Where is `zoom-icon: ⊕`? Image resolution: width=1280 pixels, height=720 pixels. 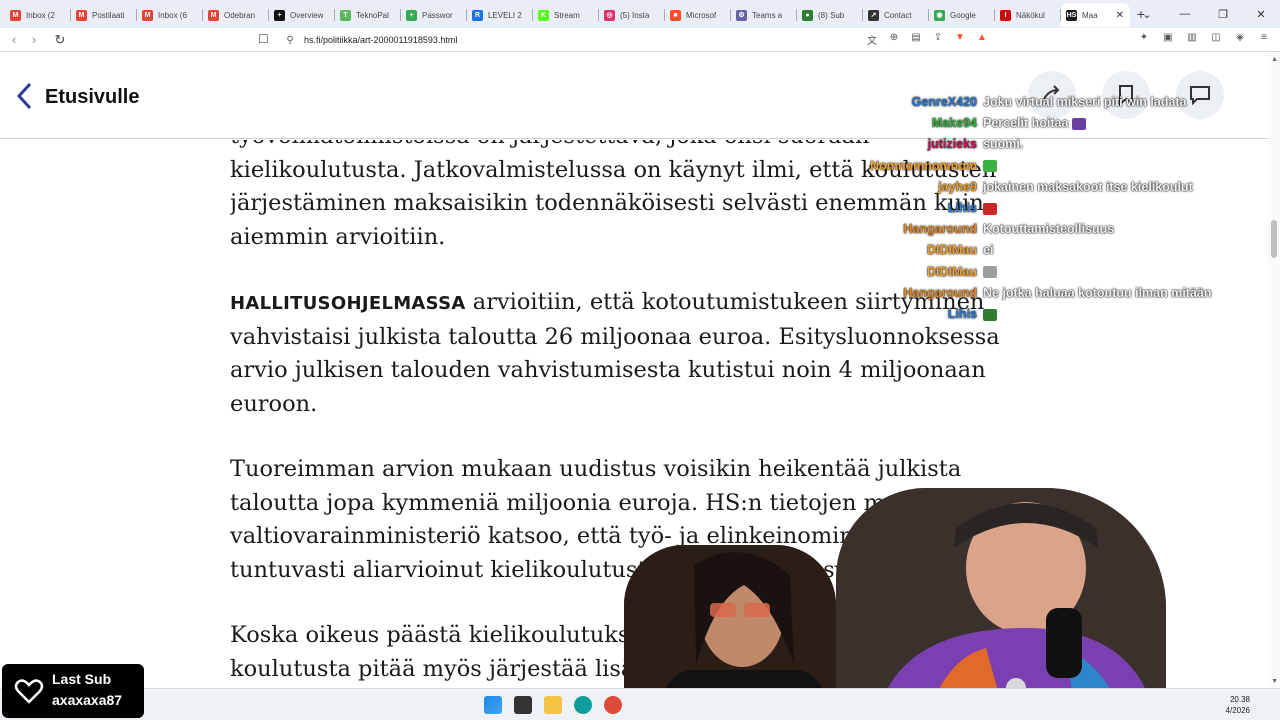
zoom-icon: ⊕ is located at coordinates (894, 39).